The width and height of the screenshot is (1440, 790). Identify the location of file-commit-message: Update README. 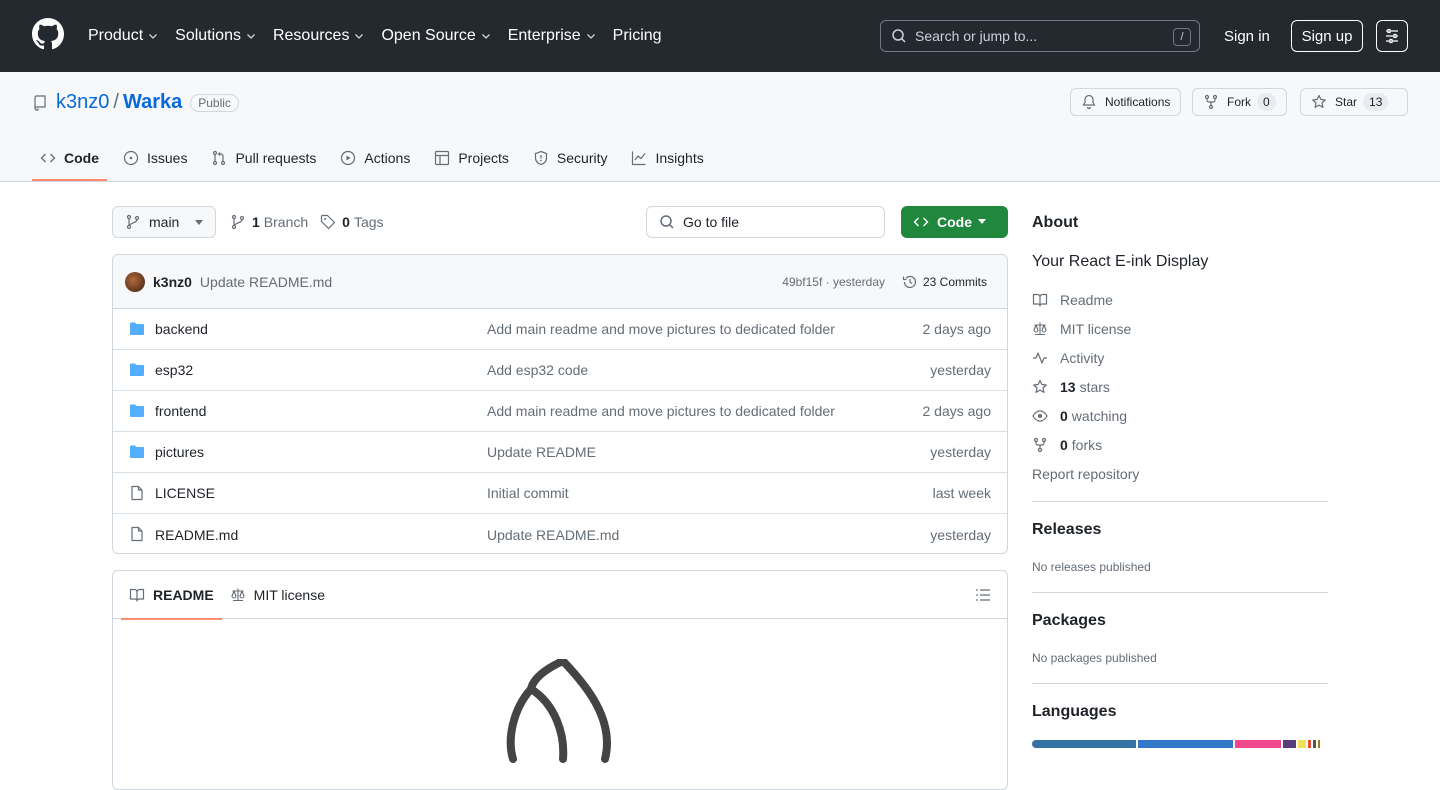
(541, 452).